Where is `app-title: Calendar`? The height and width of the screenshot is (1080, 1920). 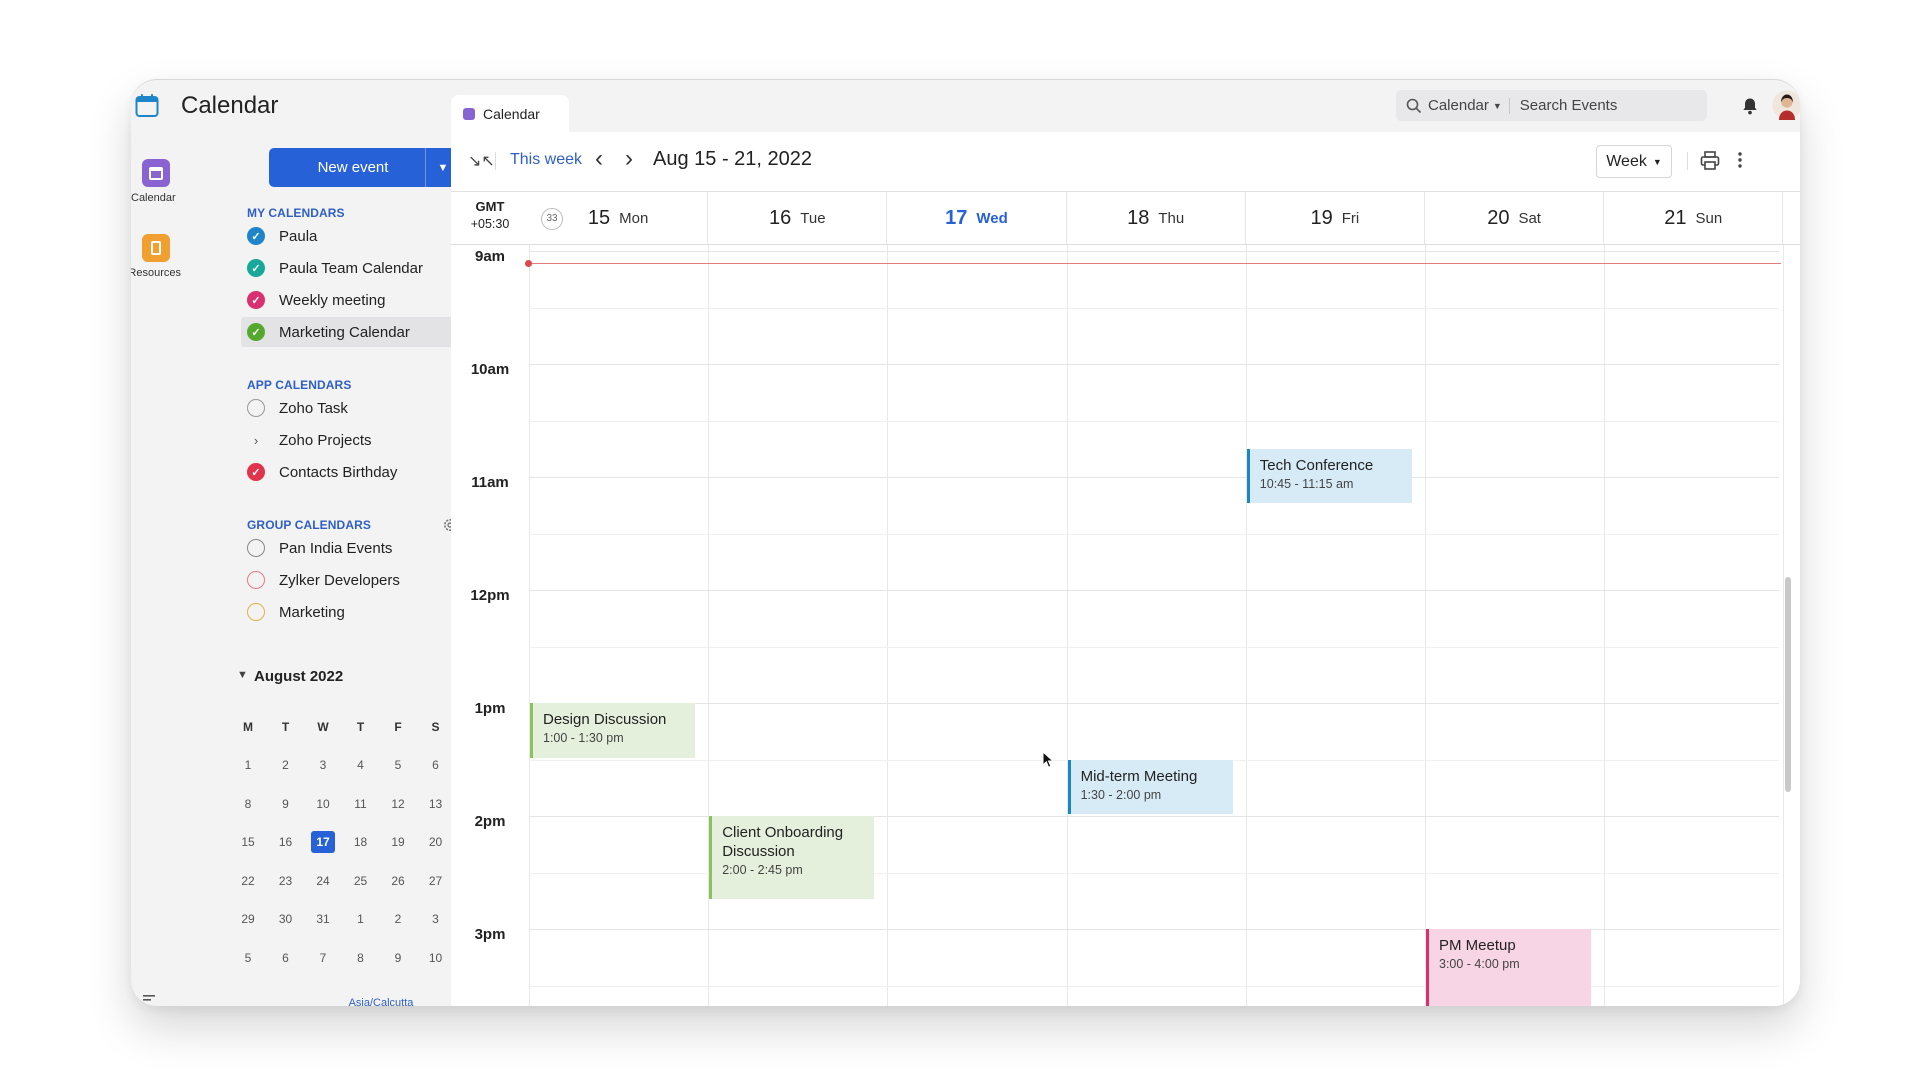
app-title: Calendar is located at coordinates (230, 105).